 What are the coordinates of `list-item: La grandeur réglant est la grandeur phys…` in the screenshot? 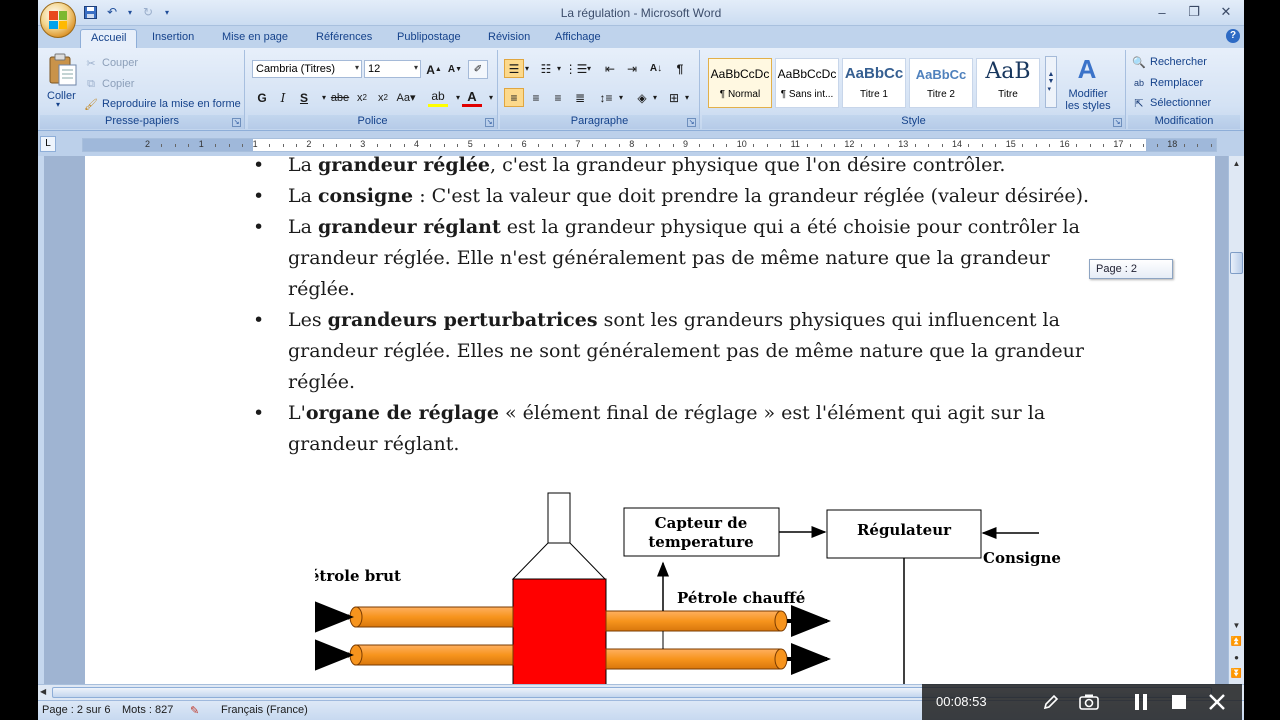 It's located at (683, 258).